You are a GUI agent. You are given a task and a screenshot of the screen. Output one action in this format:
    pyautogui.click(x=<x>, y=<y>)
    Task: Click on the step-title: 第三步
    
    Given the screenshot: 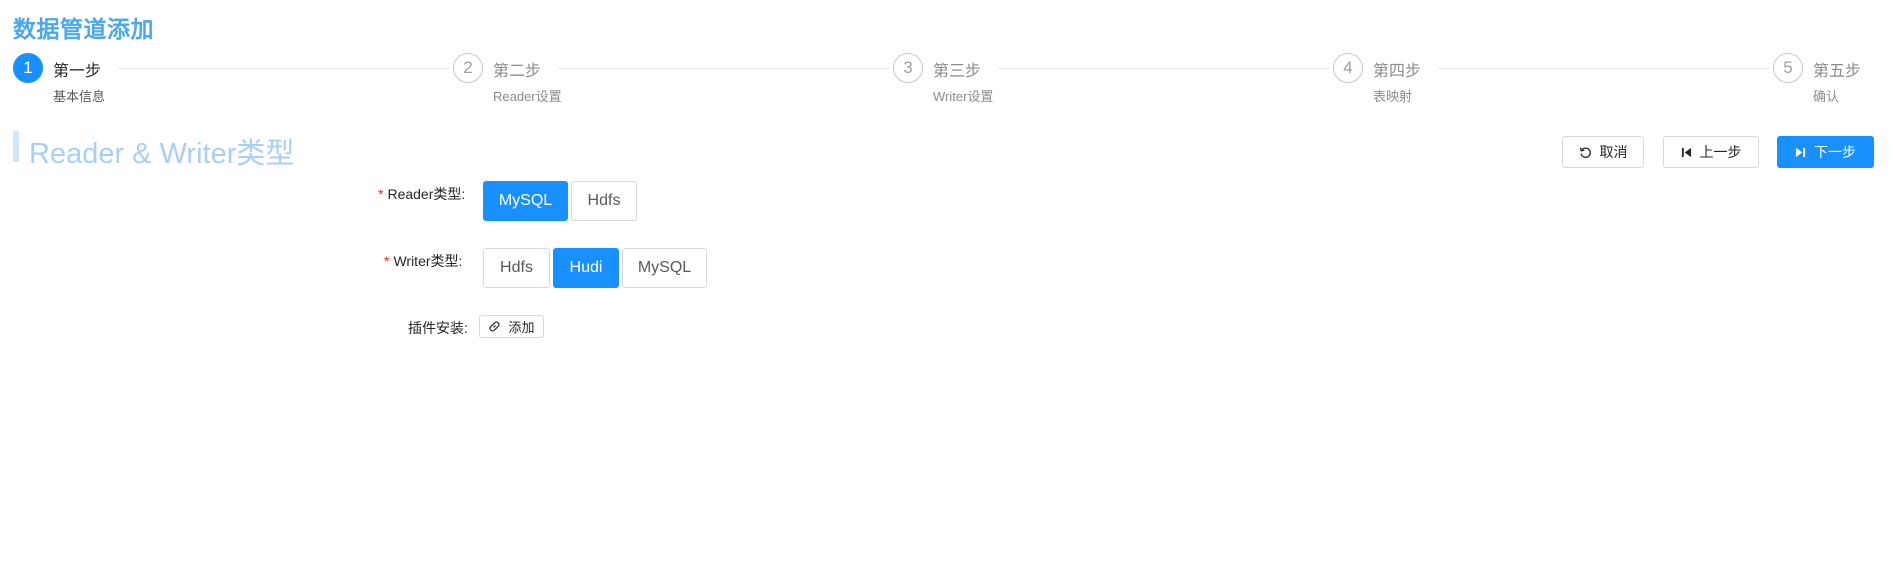 What is the action you would take?
    pyautogui.click(x=964, y=69)
    